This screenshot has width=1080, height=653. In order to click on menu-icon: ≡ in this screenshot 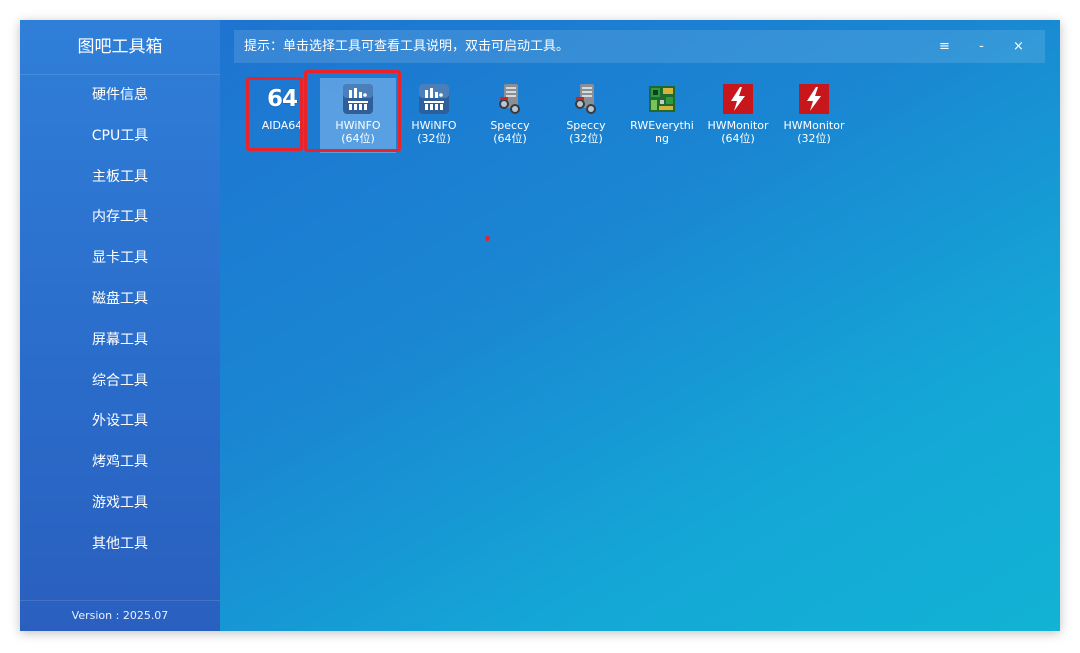, I will do `click(944, 46)`.